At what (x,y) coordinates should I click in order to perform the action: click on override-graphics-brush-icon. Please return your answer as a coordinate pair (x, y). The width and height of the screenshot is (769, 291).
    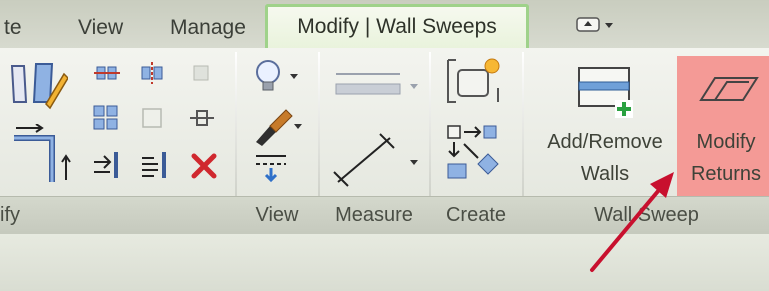
    Looking at the image, I should click on (278, 125).